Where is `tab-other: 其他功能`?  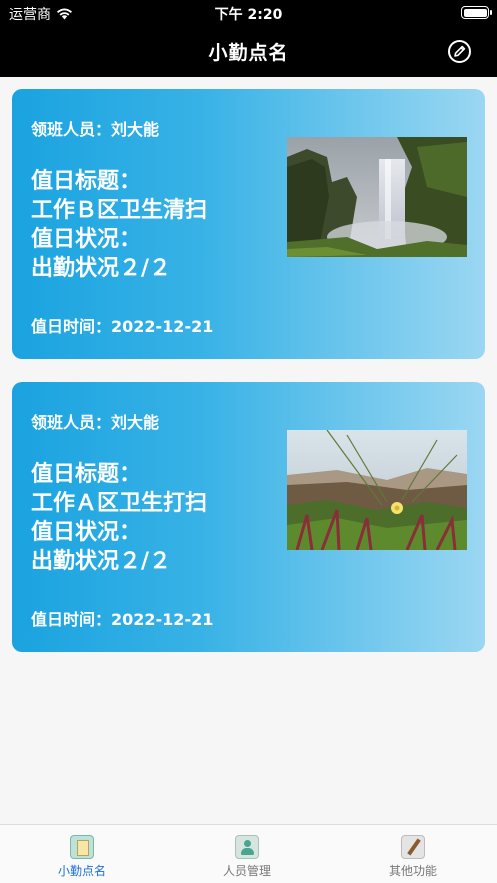
tab-other: 其他功能 is located at coordinates (413, 857).